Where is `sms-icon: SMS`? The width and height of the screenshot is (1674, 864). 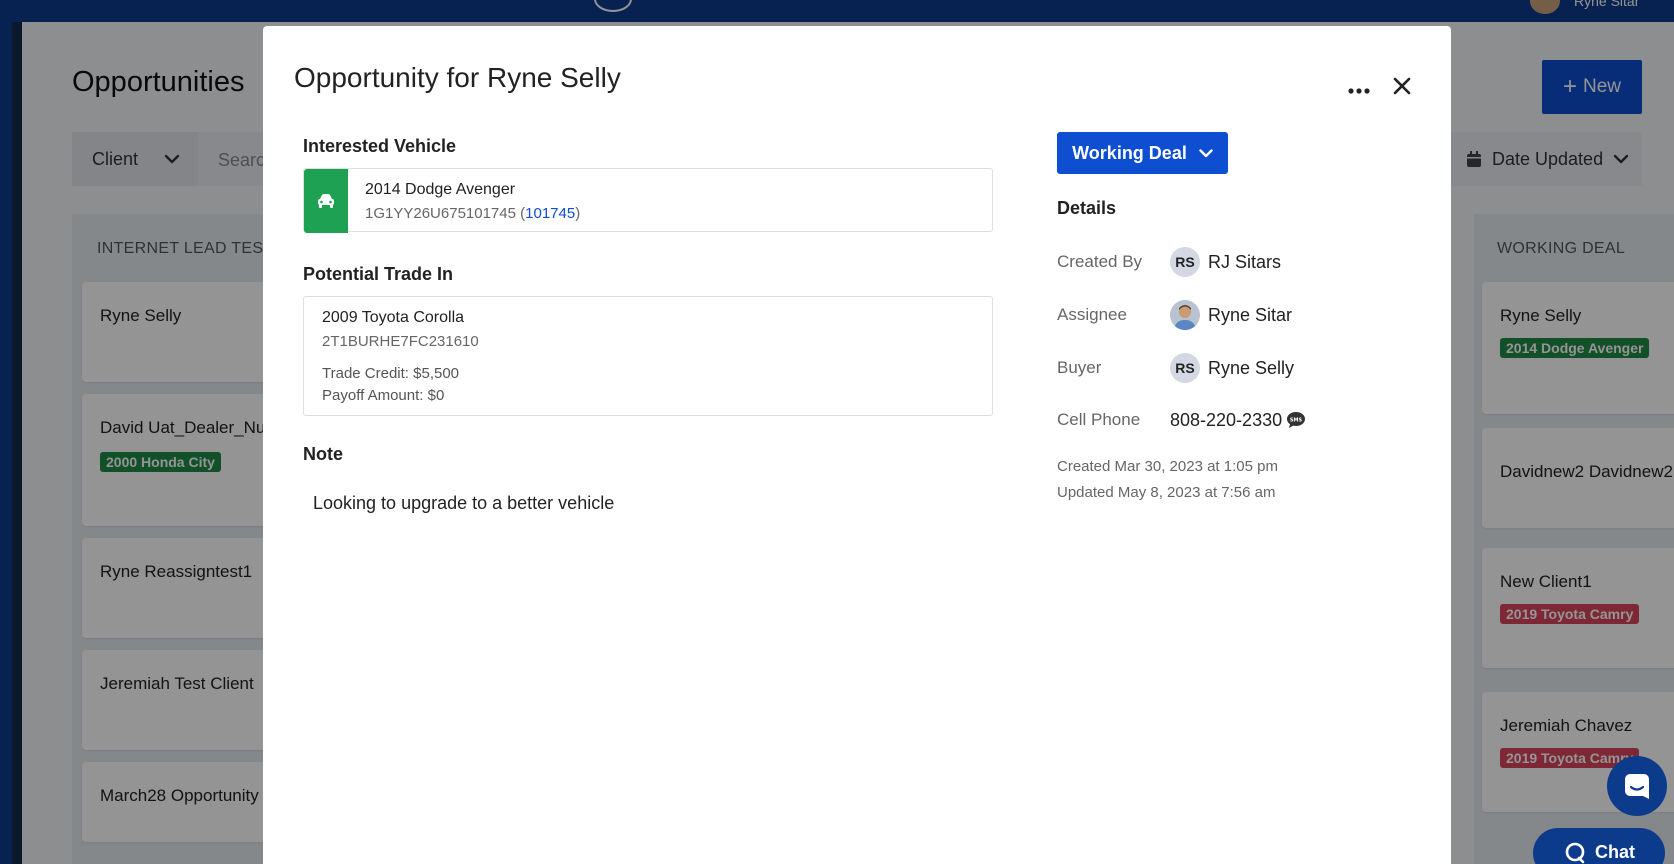
sms-icon: SMS is located at coordinates (1296, 420).